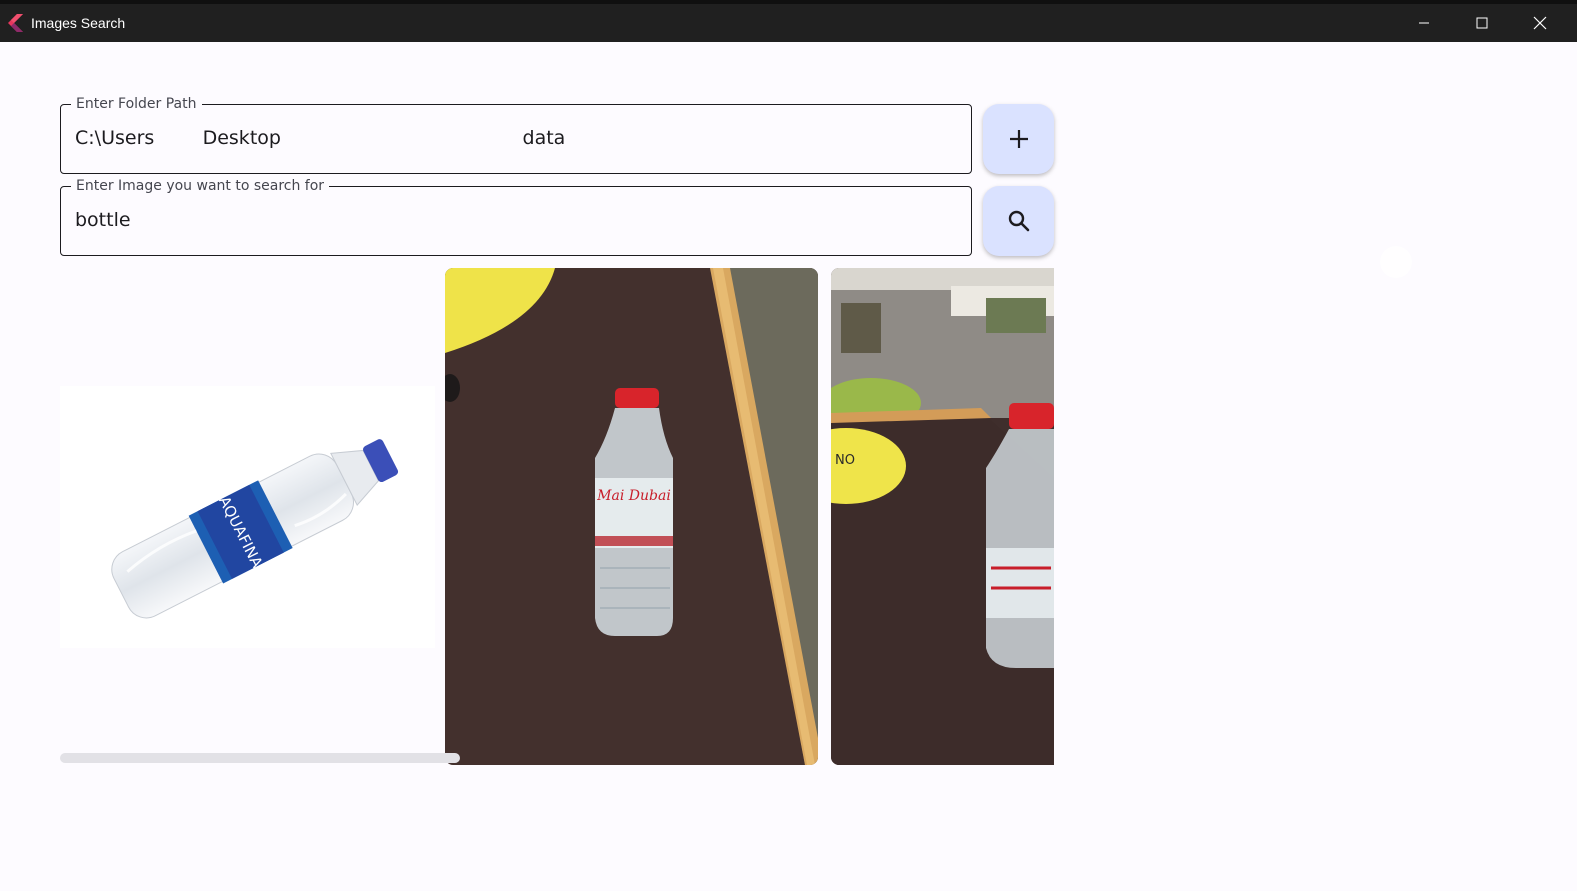 The width and height of the screenshot is (1577, 891). What do you see at coordinates (260, 758) in the screenshot?
I see `gallery-scrollbar` at bounding box center [260, 758].